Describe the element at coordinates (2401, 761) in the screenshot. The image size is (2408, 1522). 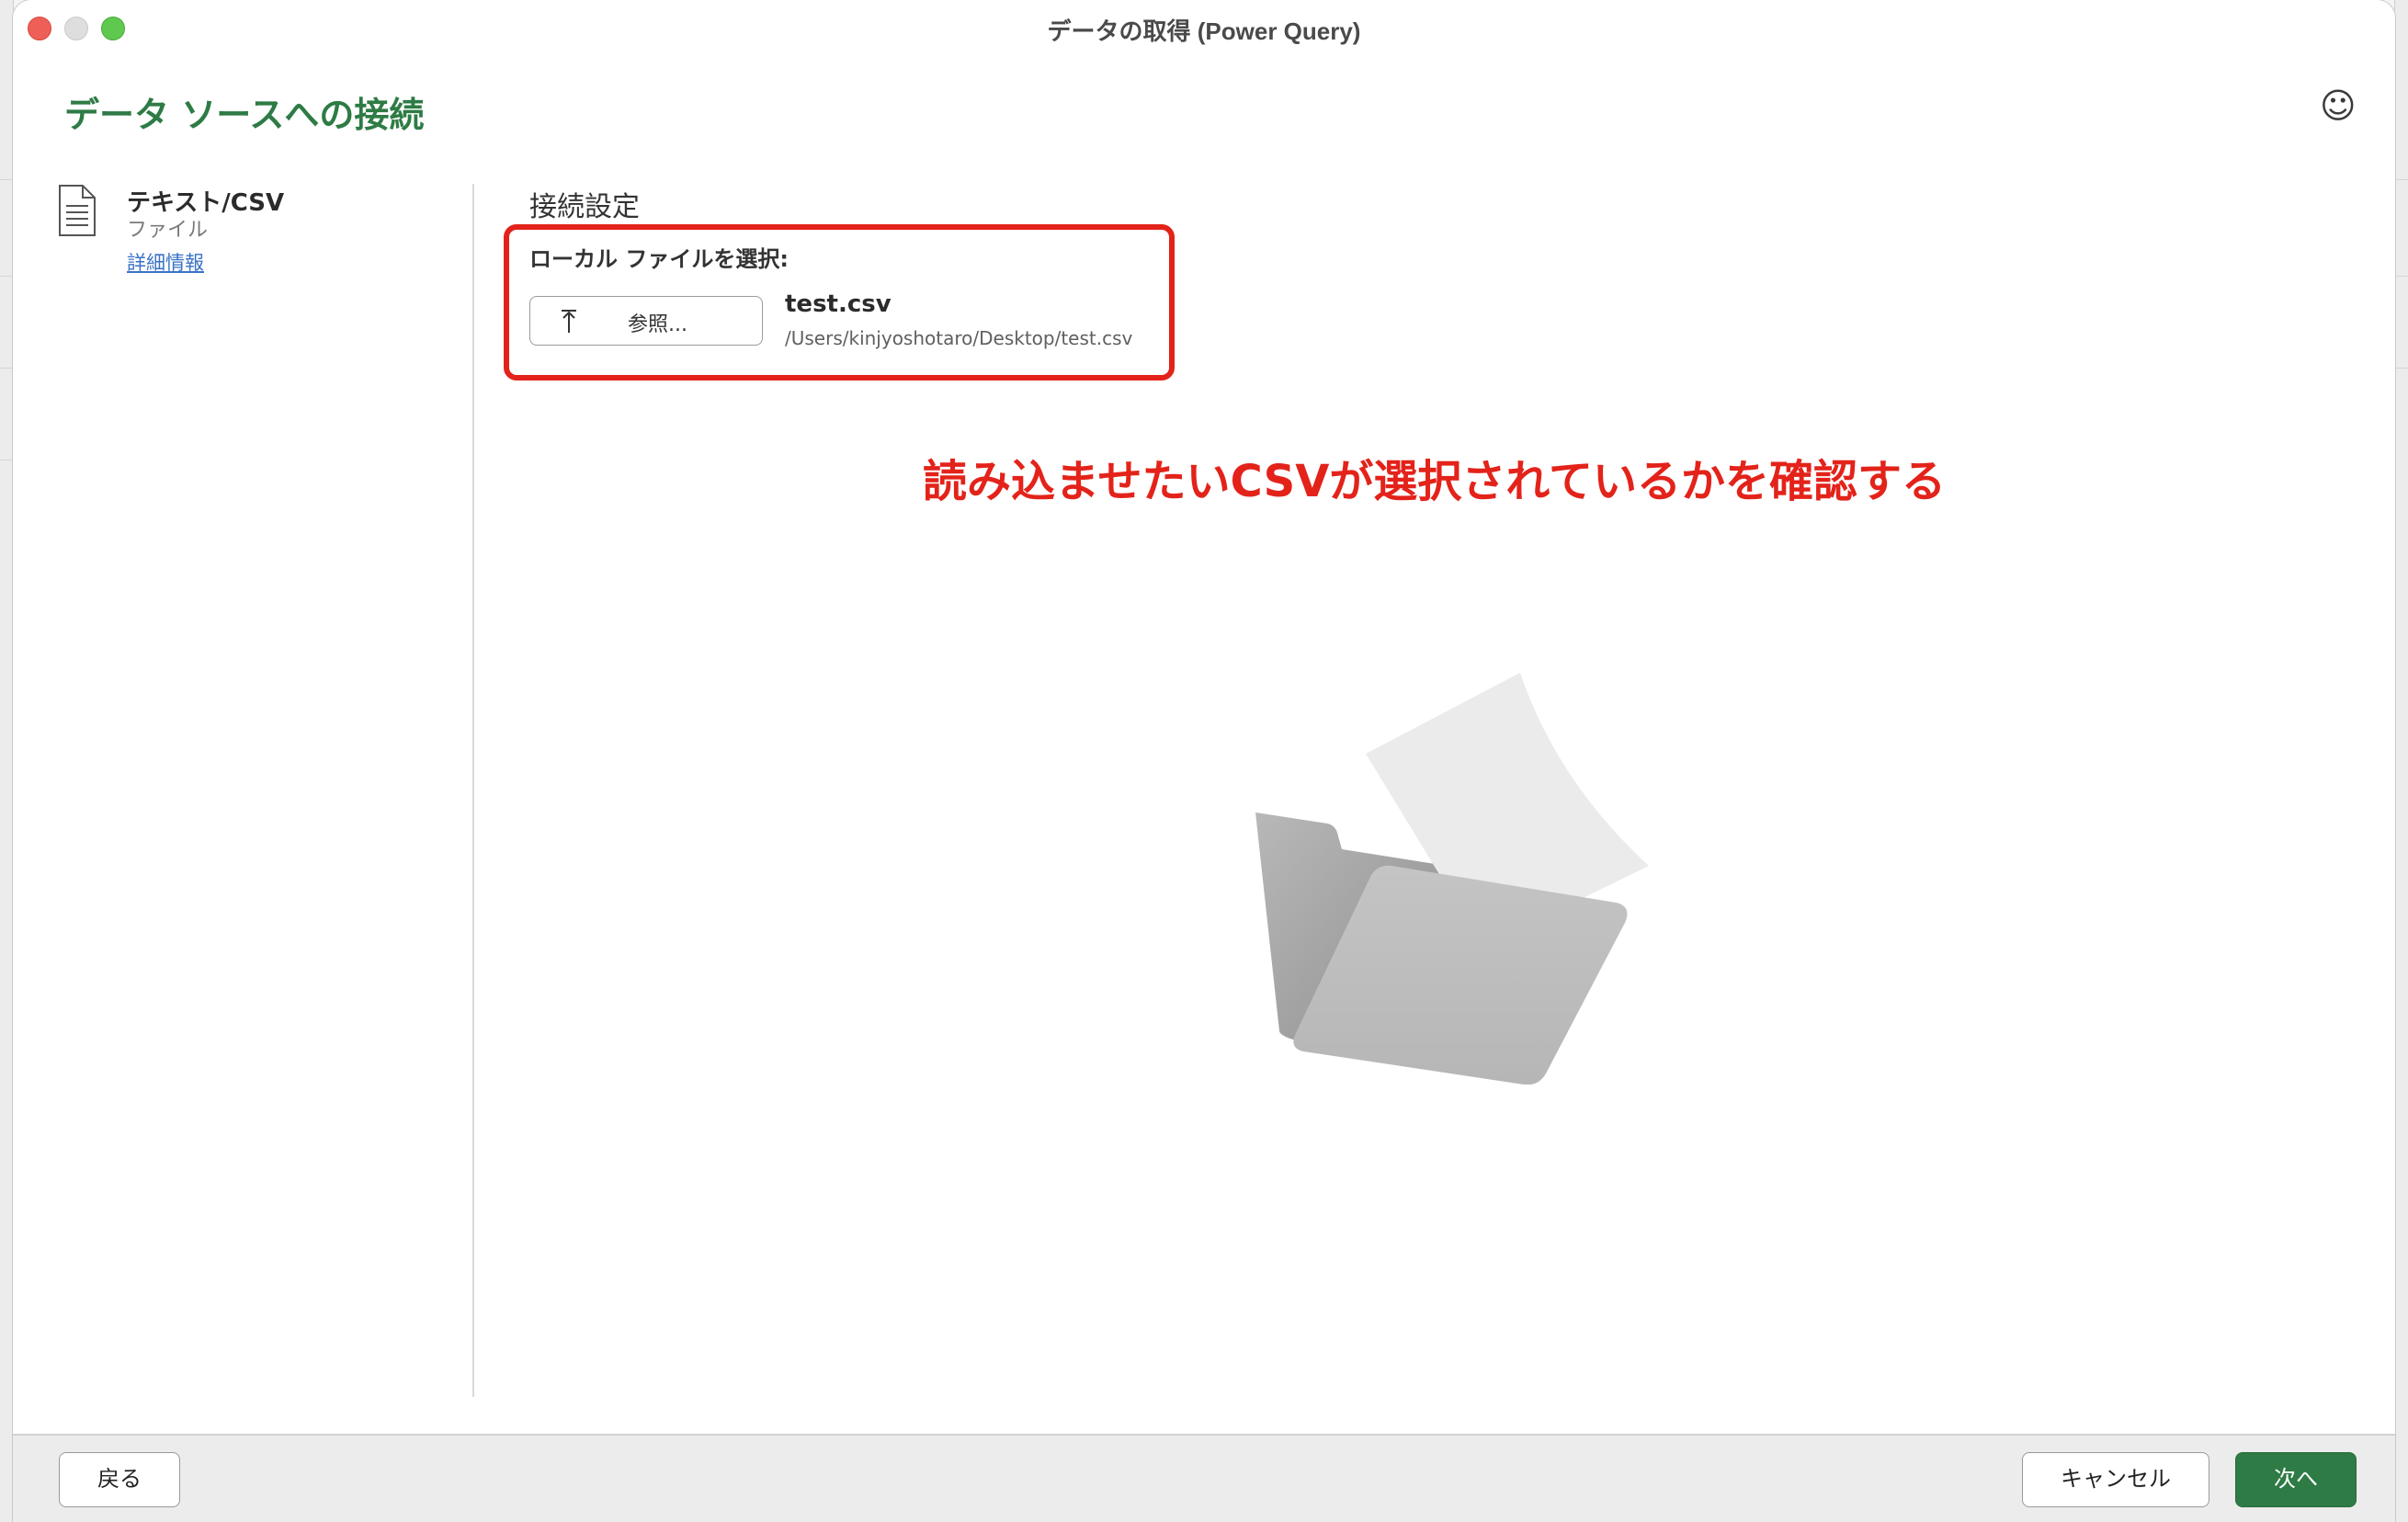
I see `background-sheet-right-edge` at that location.